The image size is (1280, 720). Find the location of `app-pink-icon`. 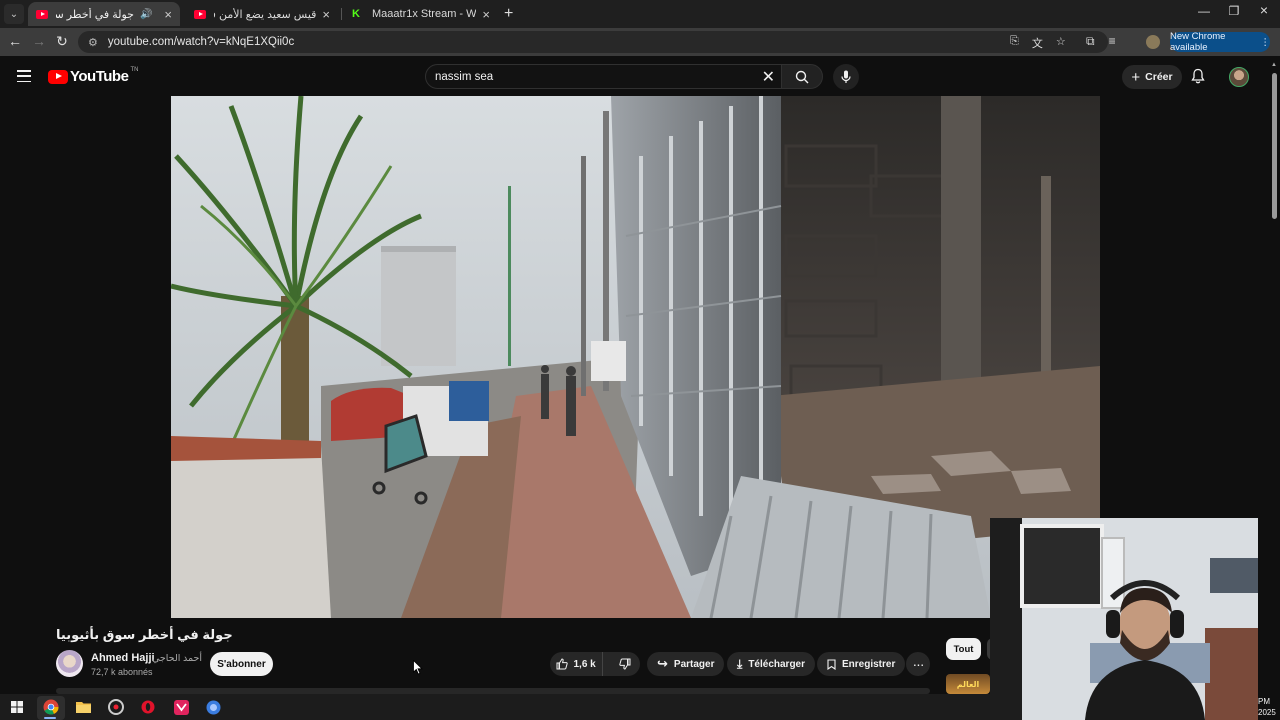

app-pink-icon is located at coordinates (181, 707).